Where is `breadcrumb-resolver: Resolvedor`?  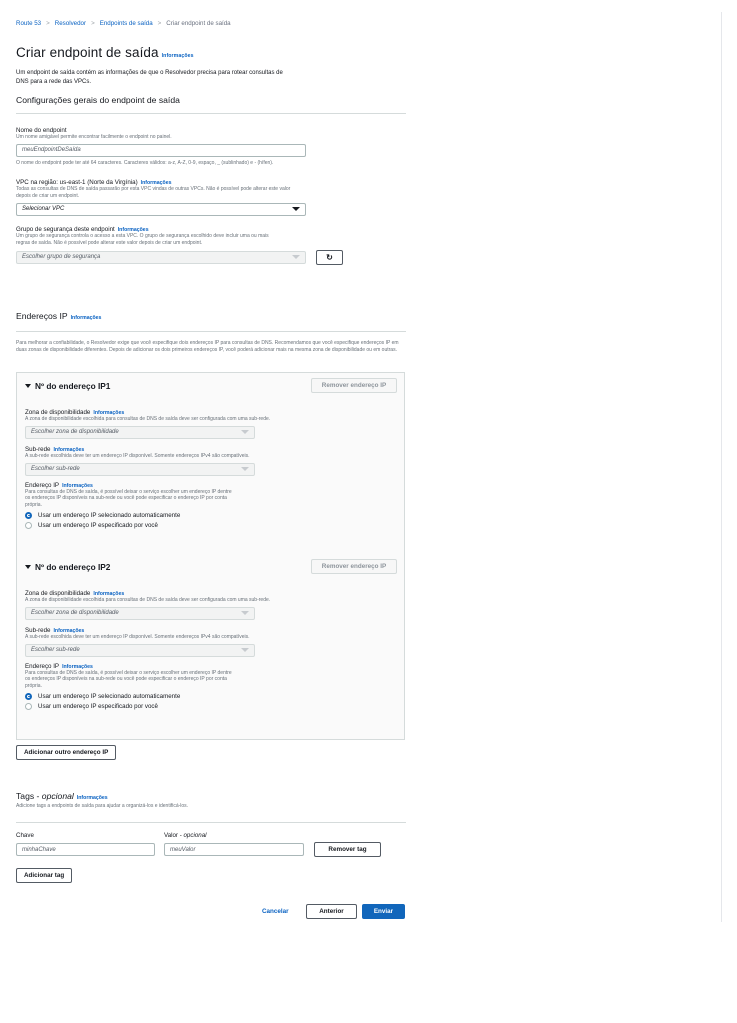 breadcrumb-resolver: Resolvedor is located at coordinates (70, 23).